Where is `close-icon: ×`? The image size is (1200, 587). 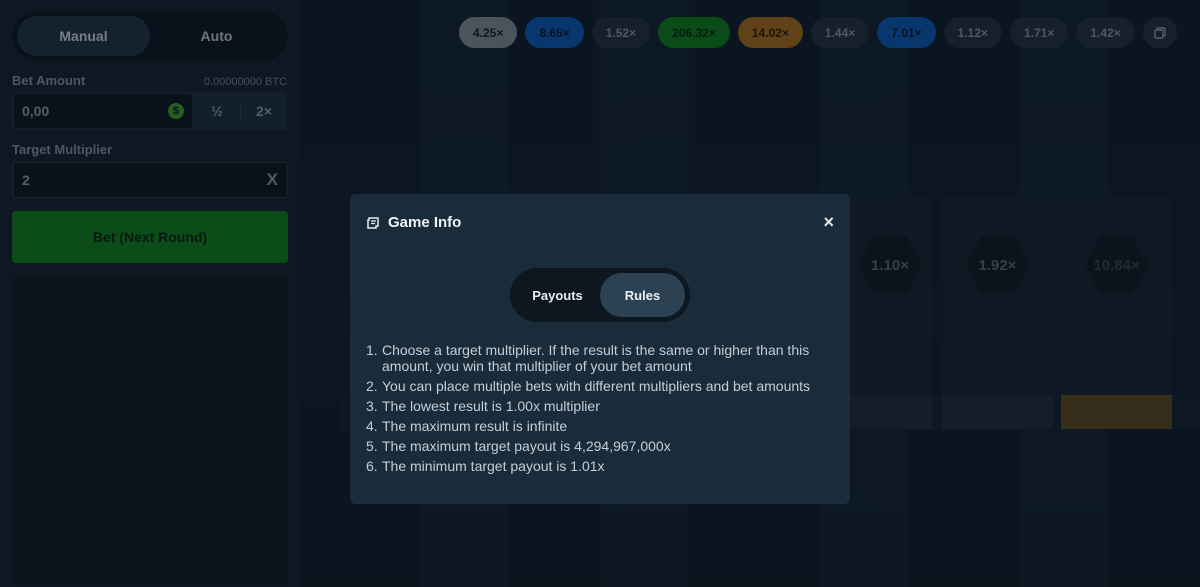 close-icon: × is located at coordinates (828, 222).